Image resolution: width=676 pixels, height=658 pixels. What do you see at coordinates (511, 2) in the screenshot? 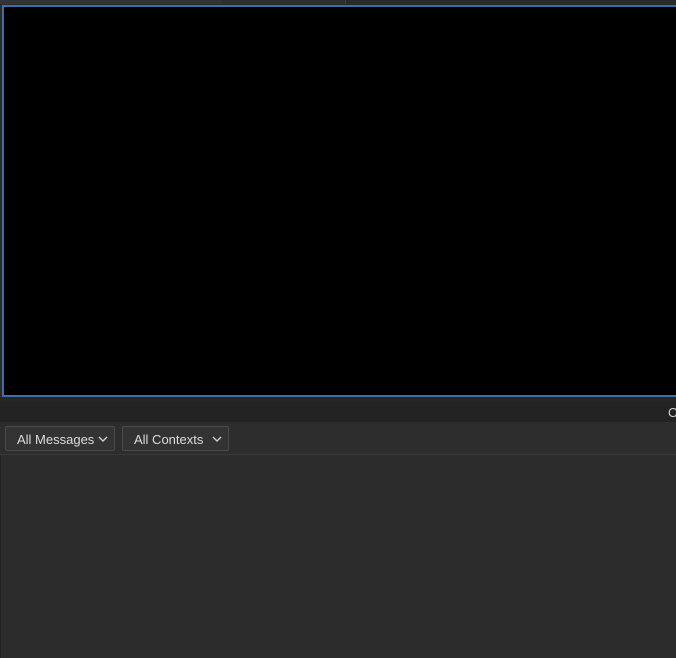
I see `tab-strip-empty` at bounding box center [511, 2].